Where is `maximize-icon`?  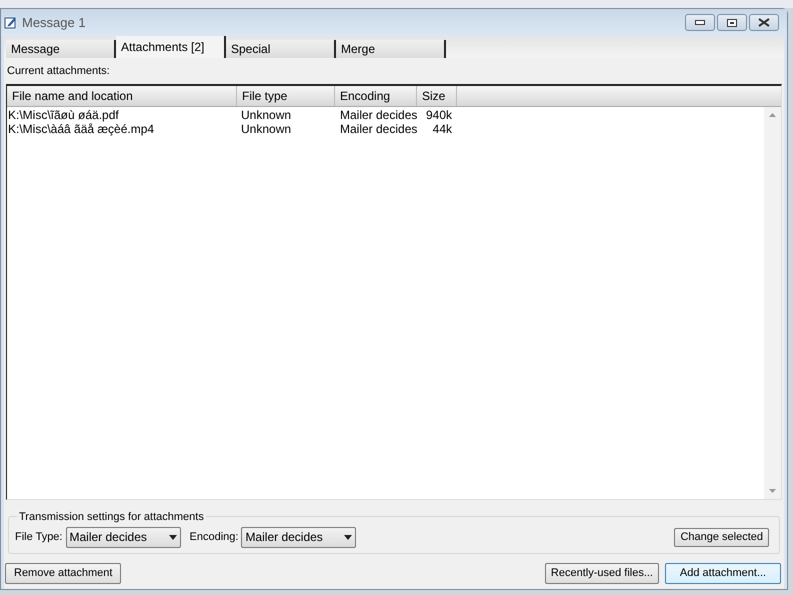
maximize-icon is located at coordinates (732, 22).